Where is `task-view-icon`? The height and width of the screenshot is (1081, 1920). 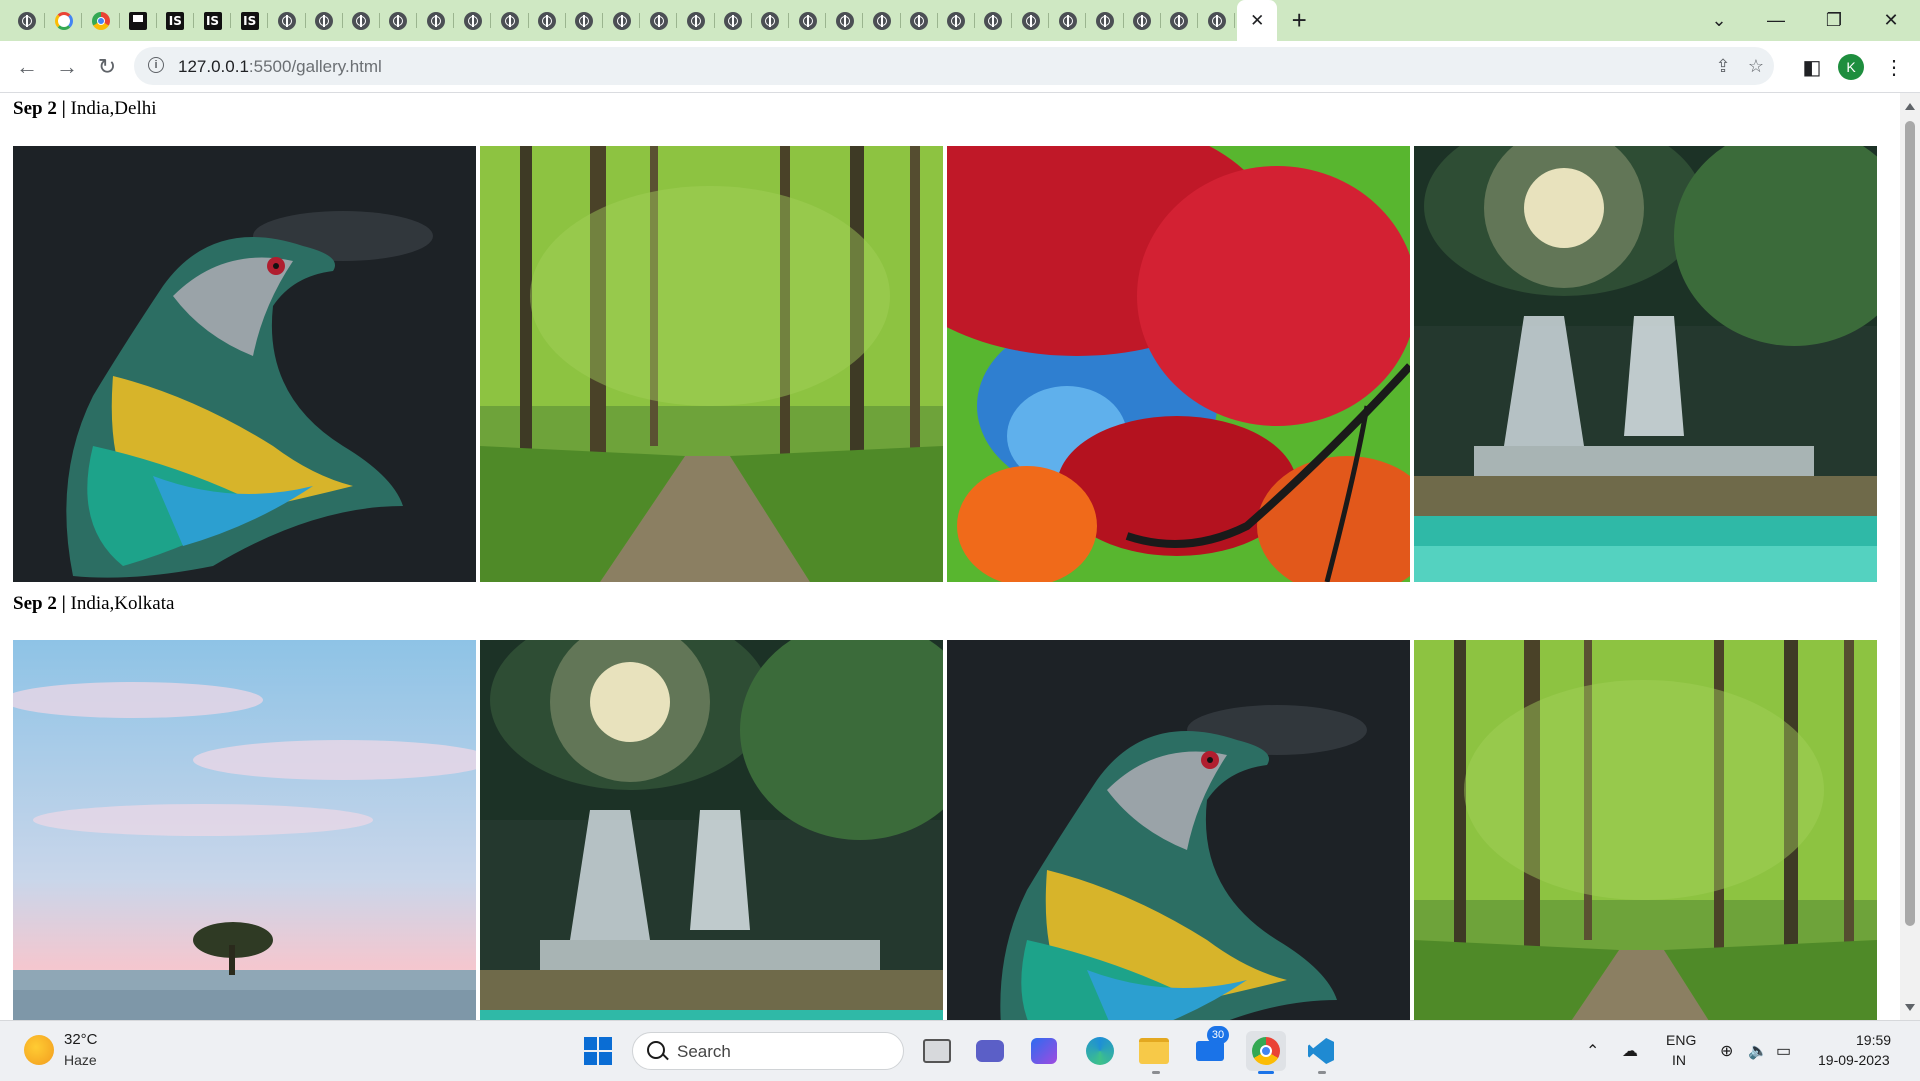
task-view-icon is located at coordinates (937, 1051).